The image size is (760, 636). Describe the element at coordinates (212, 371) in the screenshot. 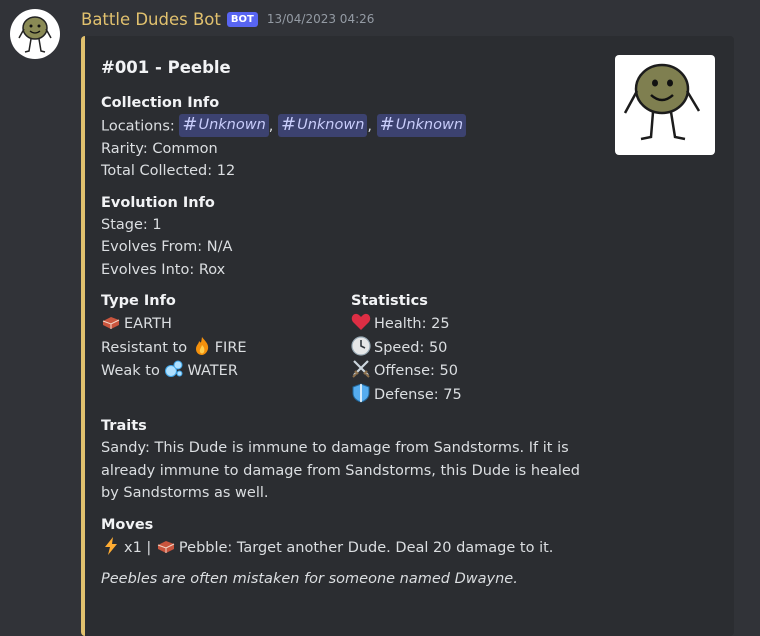

I see `weak-value: WATER` at that location.